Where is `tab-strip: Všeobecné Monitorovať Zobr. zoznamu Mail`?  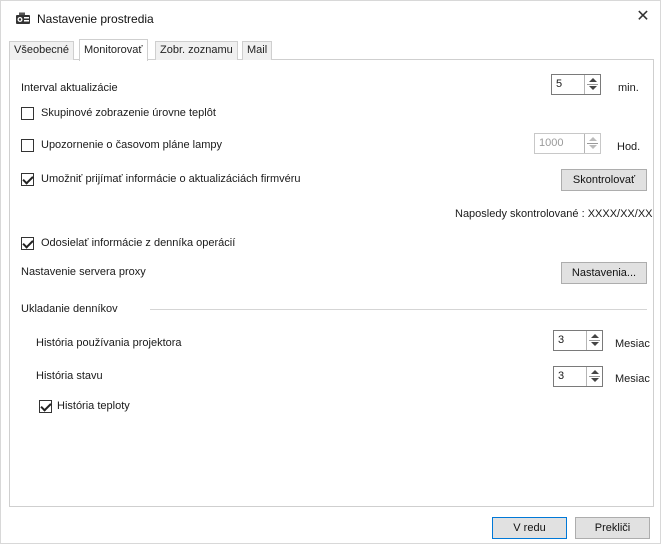 tab-strip: Všeobecné Monitorovať Zobr. zoznamu Mail is located at coordinates (331, 50).